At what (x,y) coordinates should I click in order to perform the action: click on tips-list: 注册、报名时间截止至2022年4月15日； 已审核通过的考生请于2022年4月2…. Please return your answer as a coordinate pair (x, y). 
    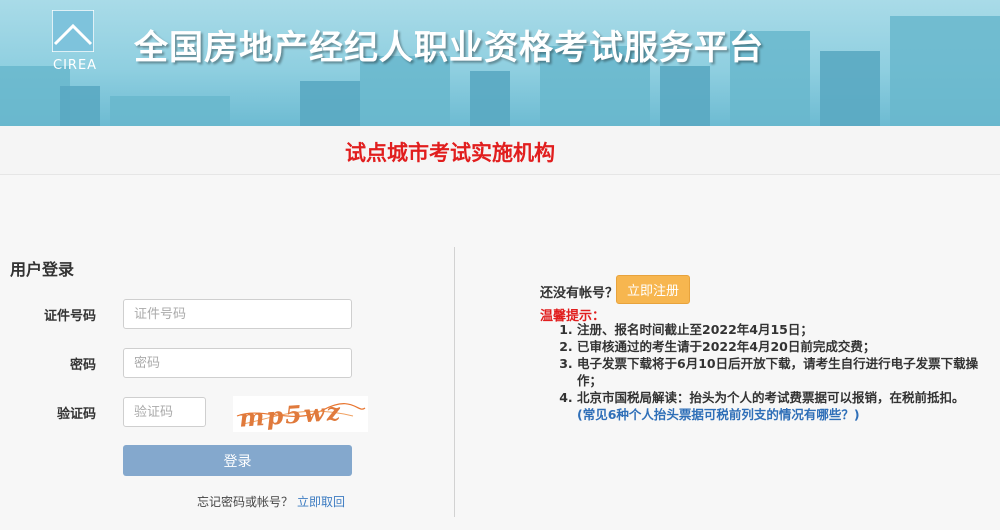
    Looking at the image, I should click on (763, 372).